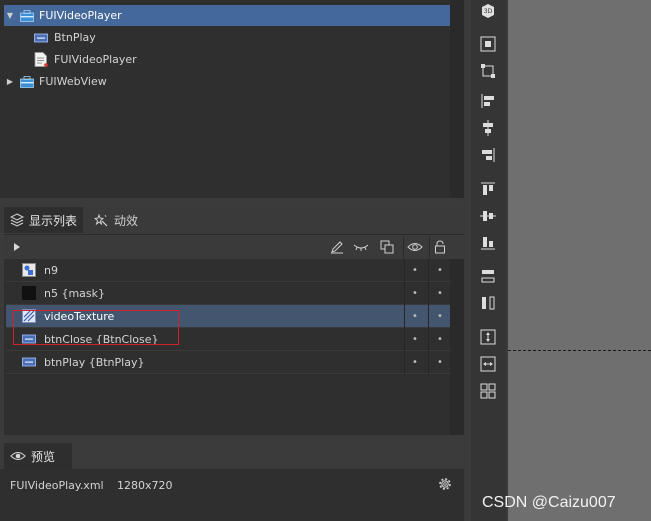  Describe the element at coordinates (43, 456) in the screenshot. I see `tab-label: 预览` at that location.